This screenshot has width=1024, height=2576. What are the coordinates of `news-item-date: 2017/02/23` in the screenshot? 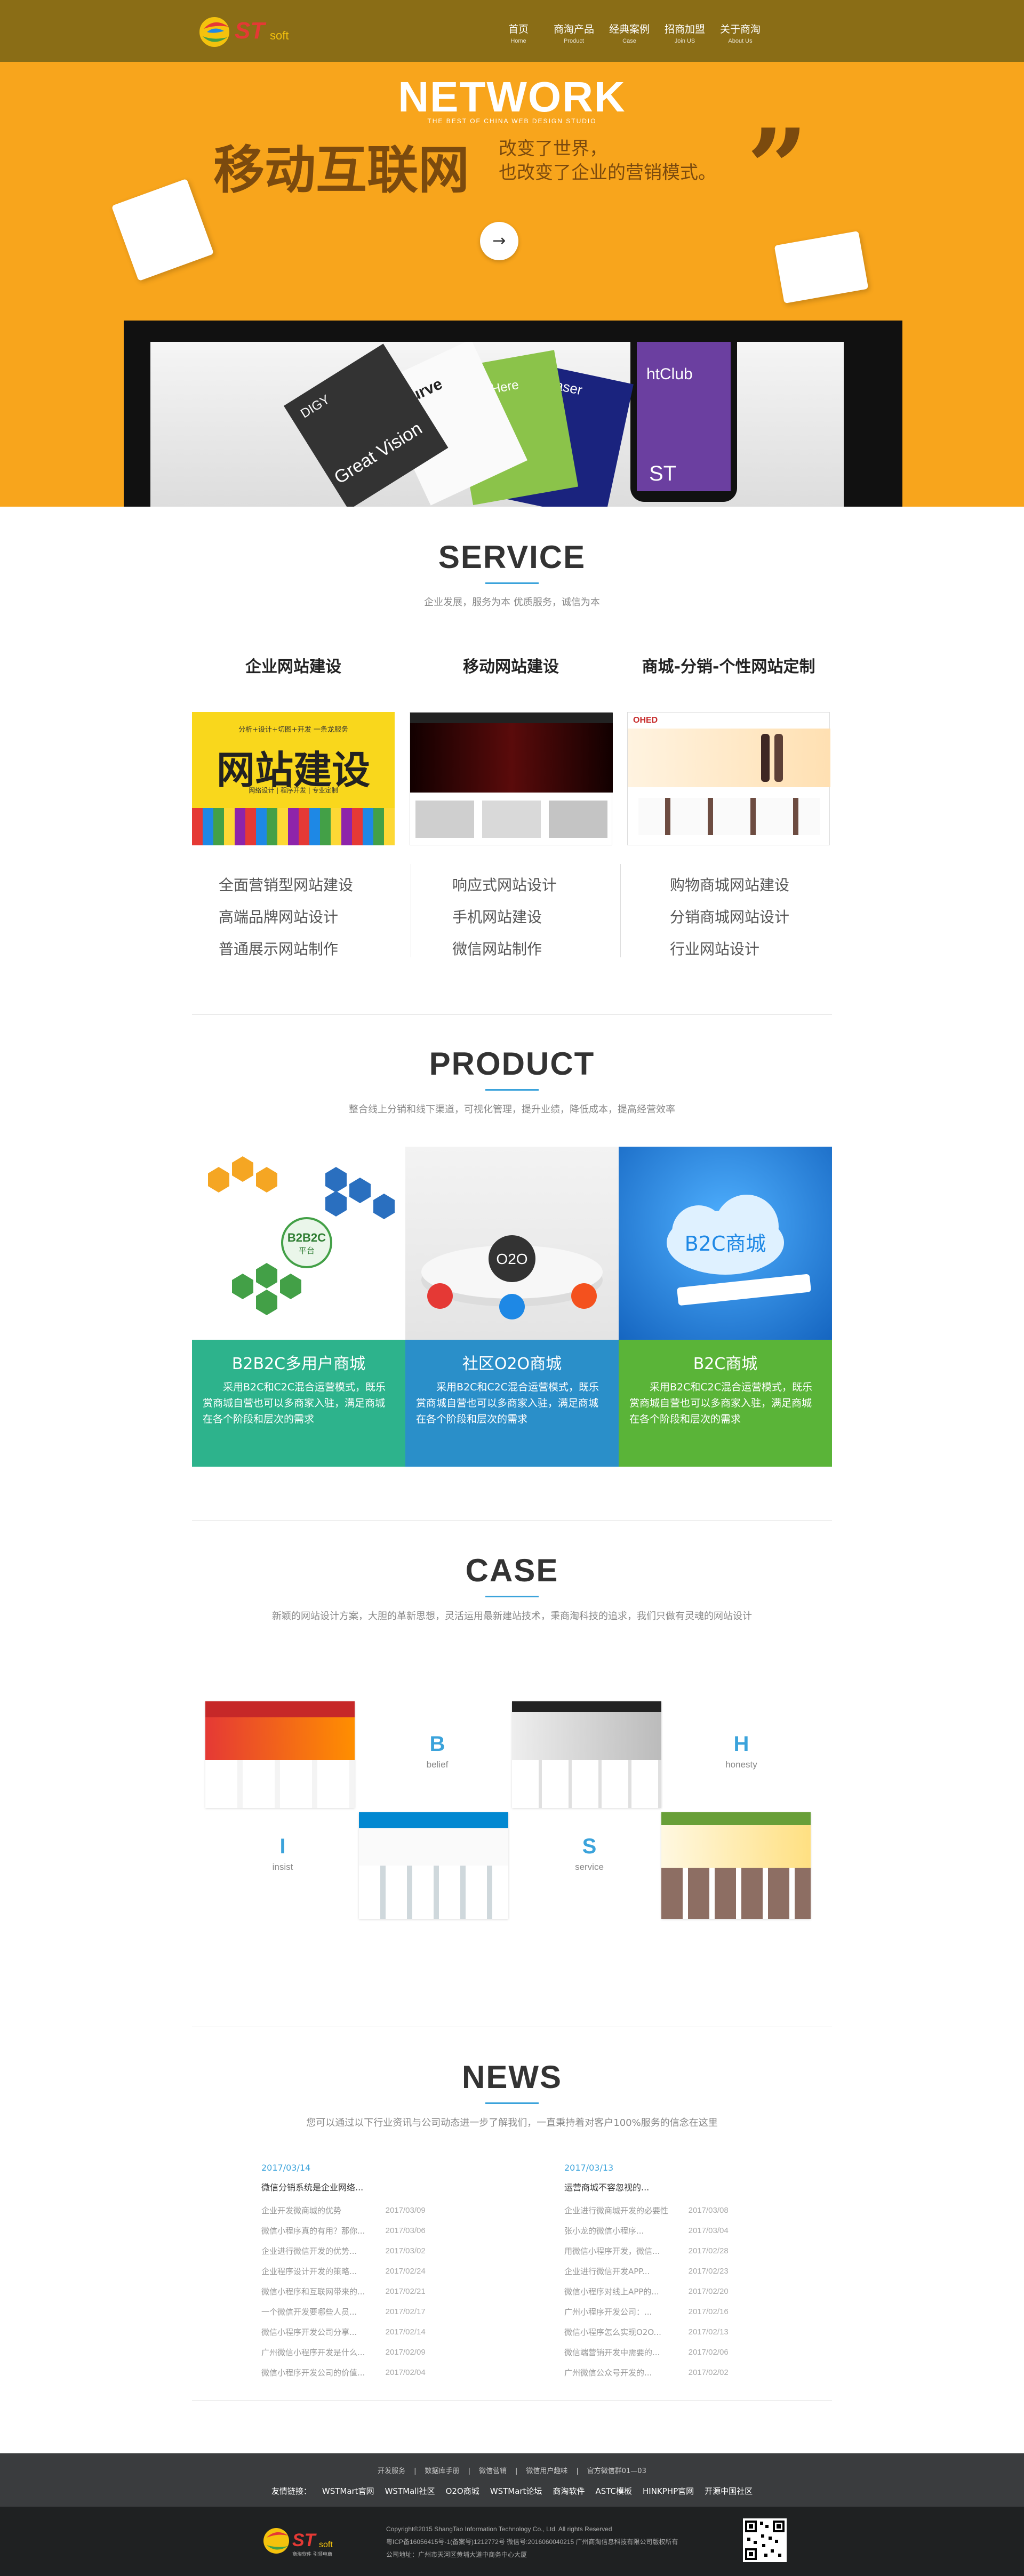 It's located at (708, 2271).